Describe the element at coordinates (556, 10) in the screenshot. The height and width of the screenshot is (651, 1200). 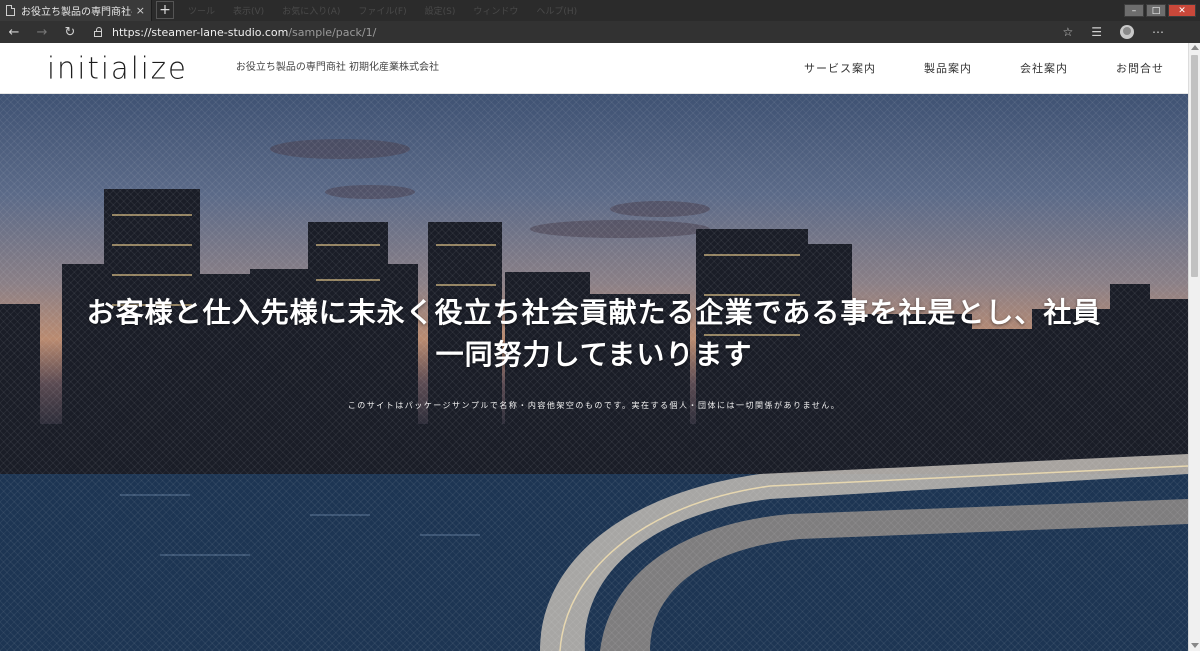
I see `menu-item: ヘルプ(H)` at that location.